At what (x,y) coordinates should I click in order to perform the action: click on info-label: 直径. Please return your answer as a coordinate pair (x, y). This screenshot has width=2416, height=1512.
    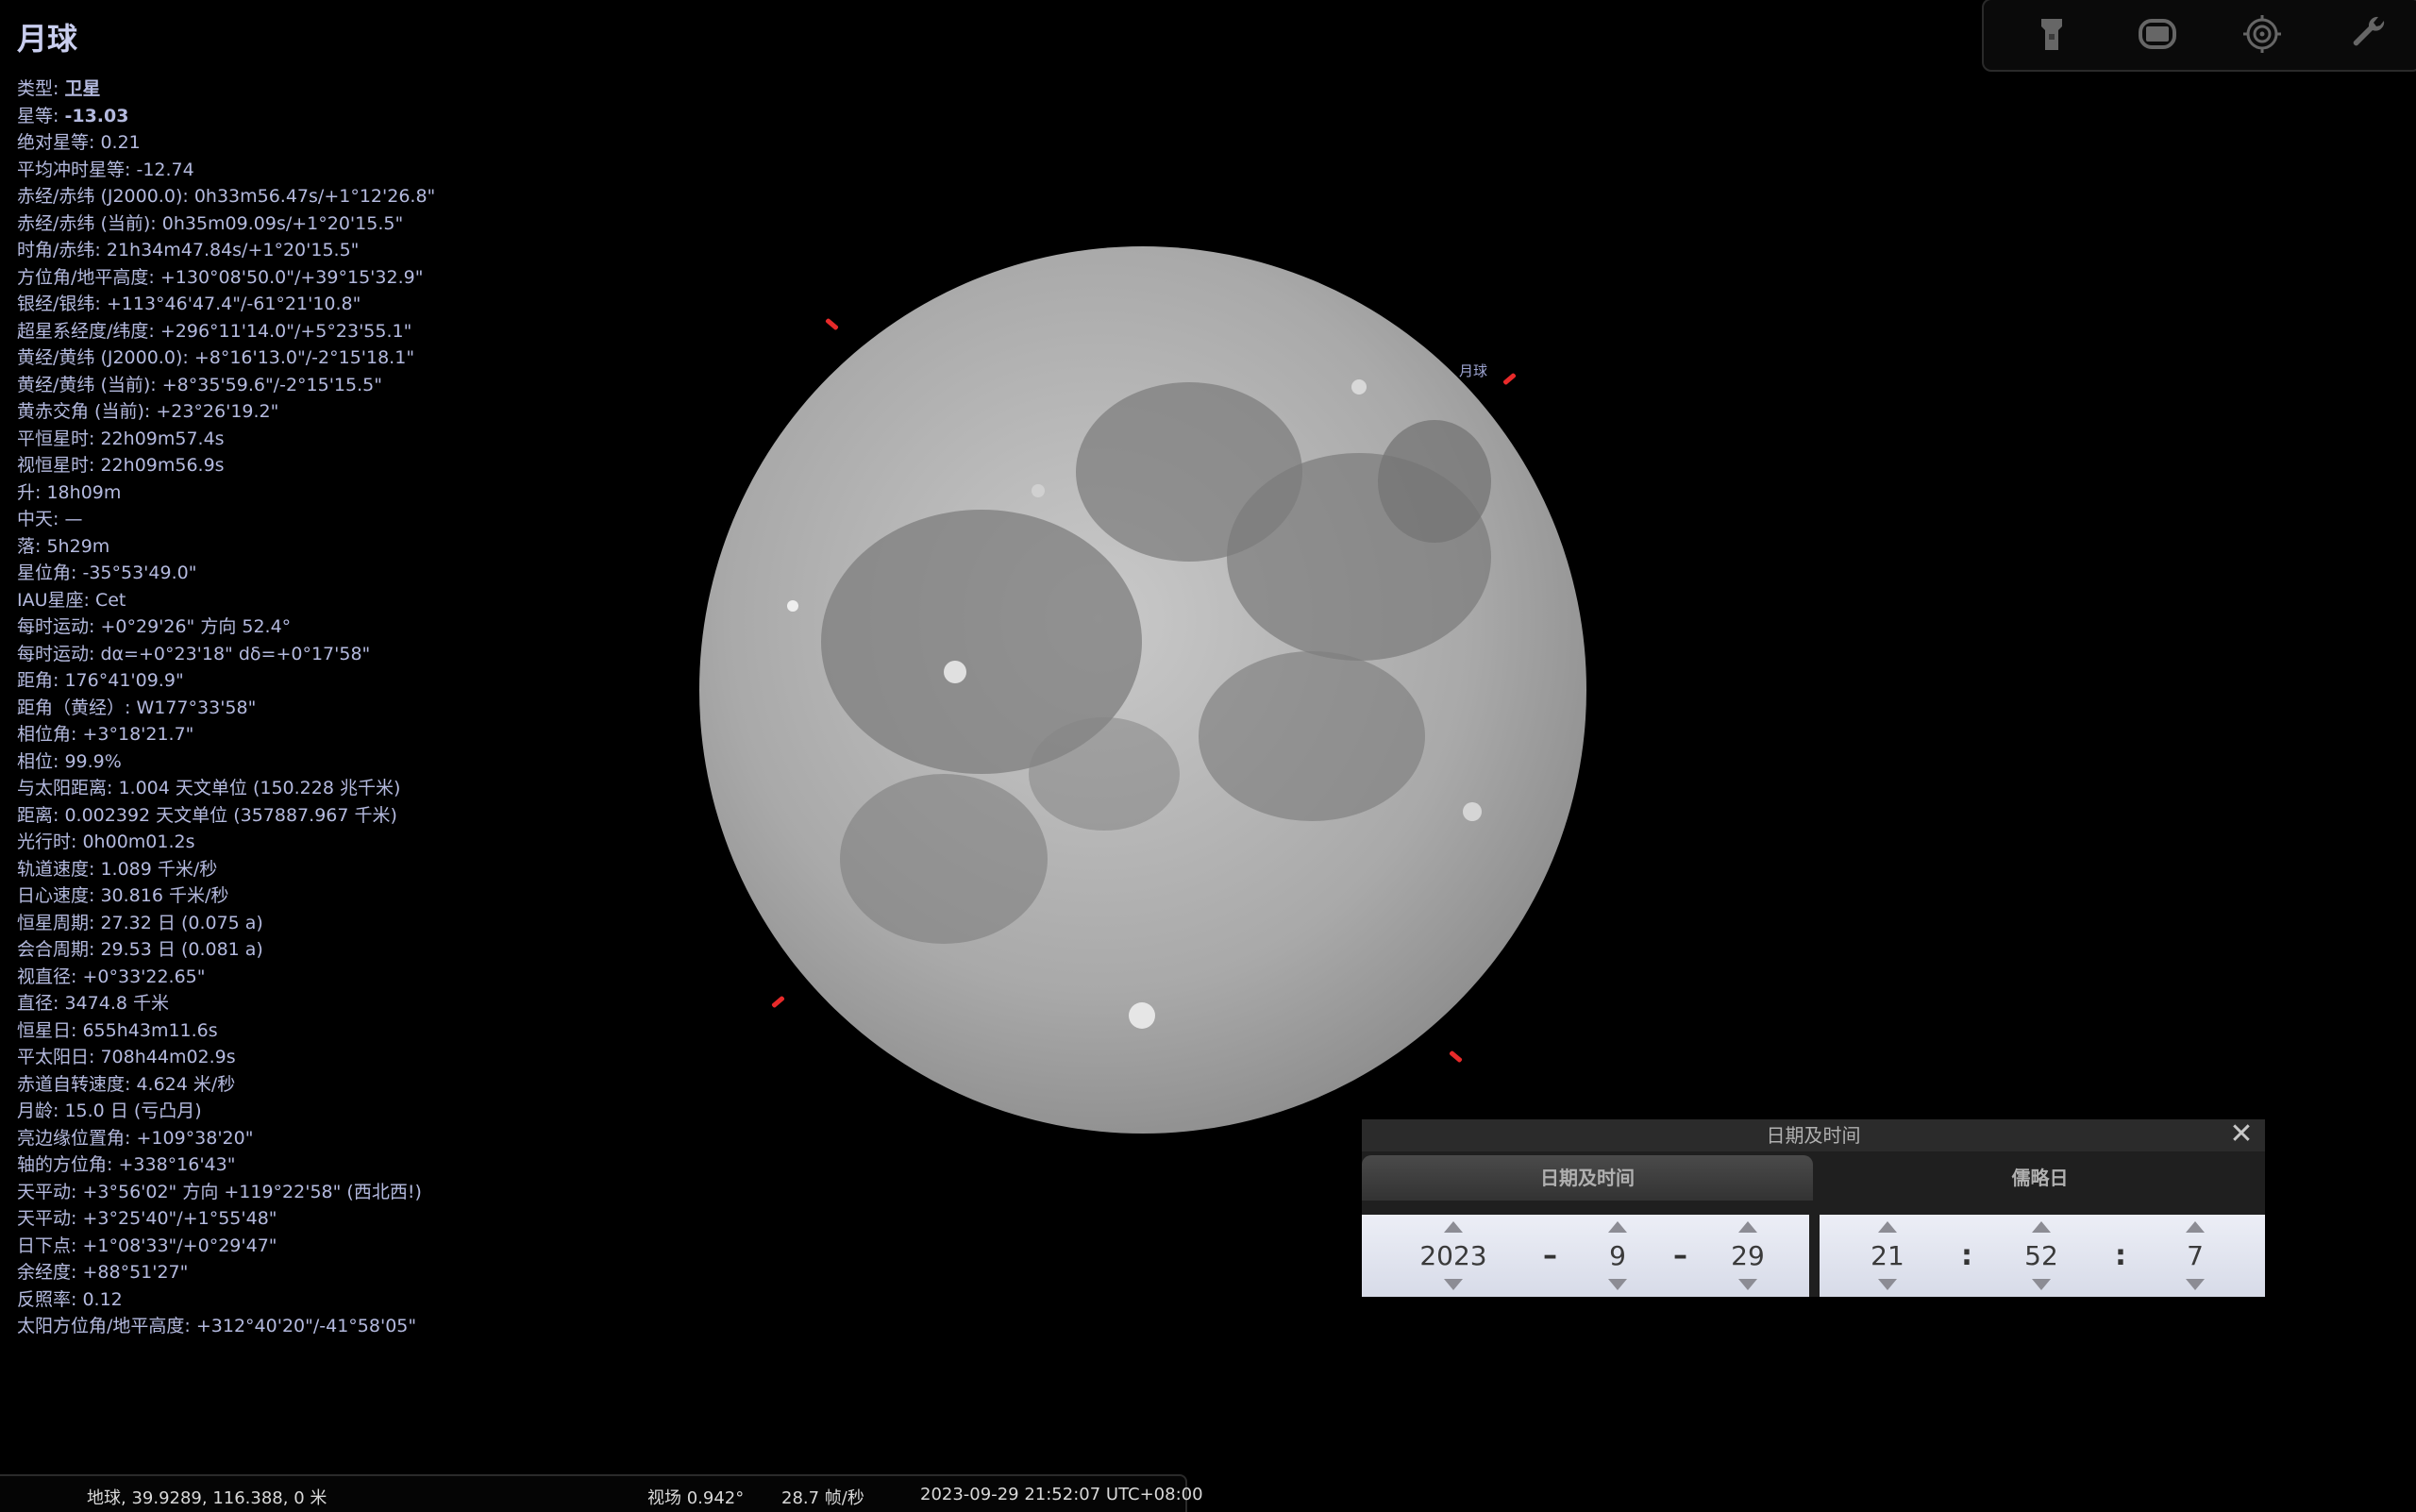
    Looking at the image, I should click on (35, 1003).